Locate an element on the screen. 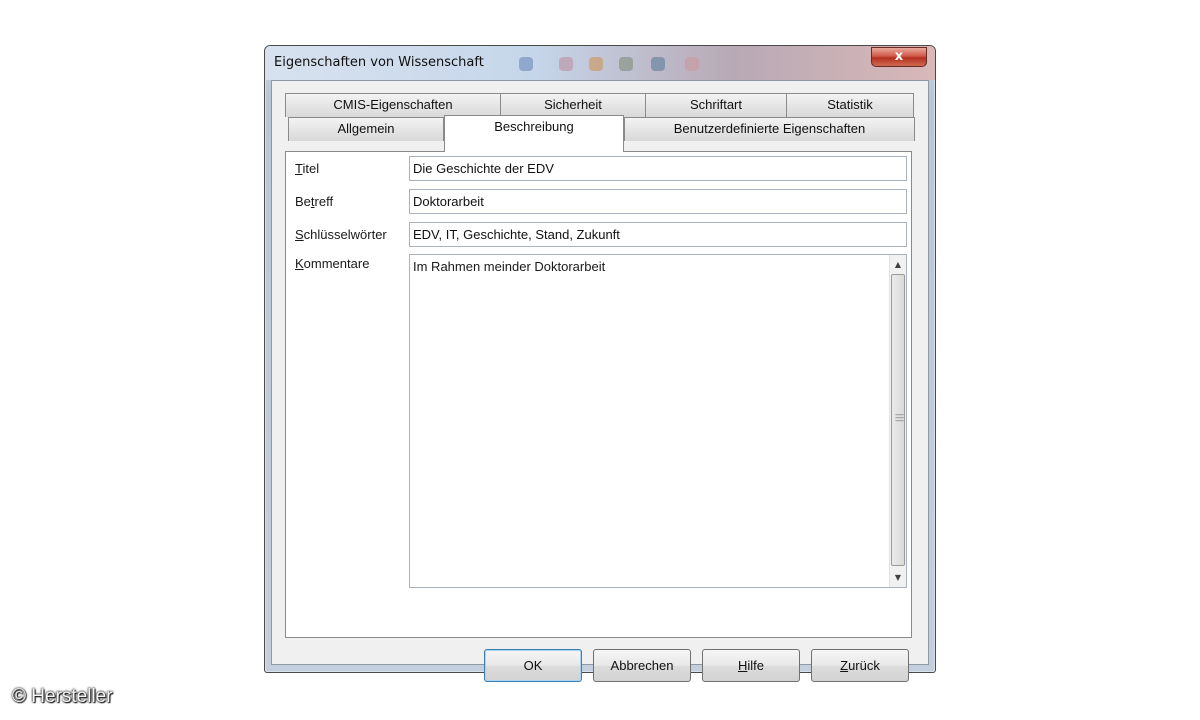 Image resolution: width=1200 pixels, height=720 pixels. tab-benutzerdefinierte-eigenschaften: Benutzerdefinierte Eigenschaften is located at coordinates (769, 129).